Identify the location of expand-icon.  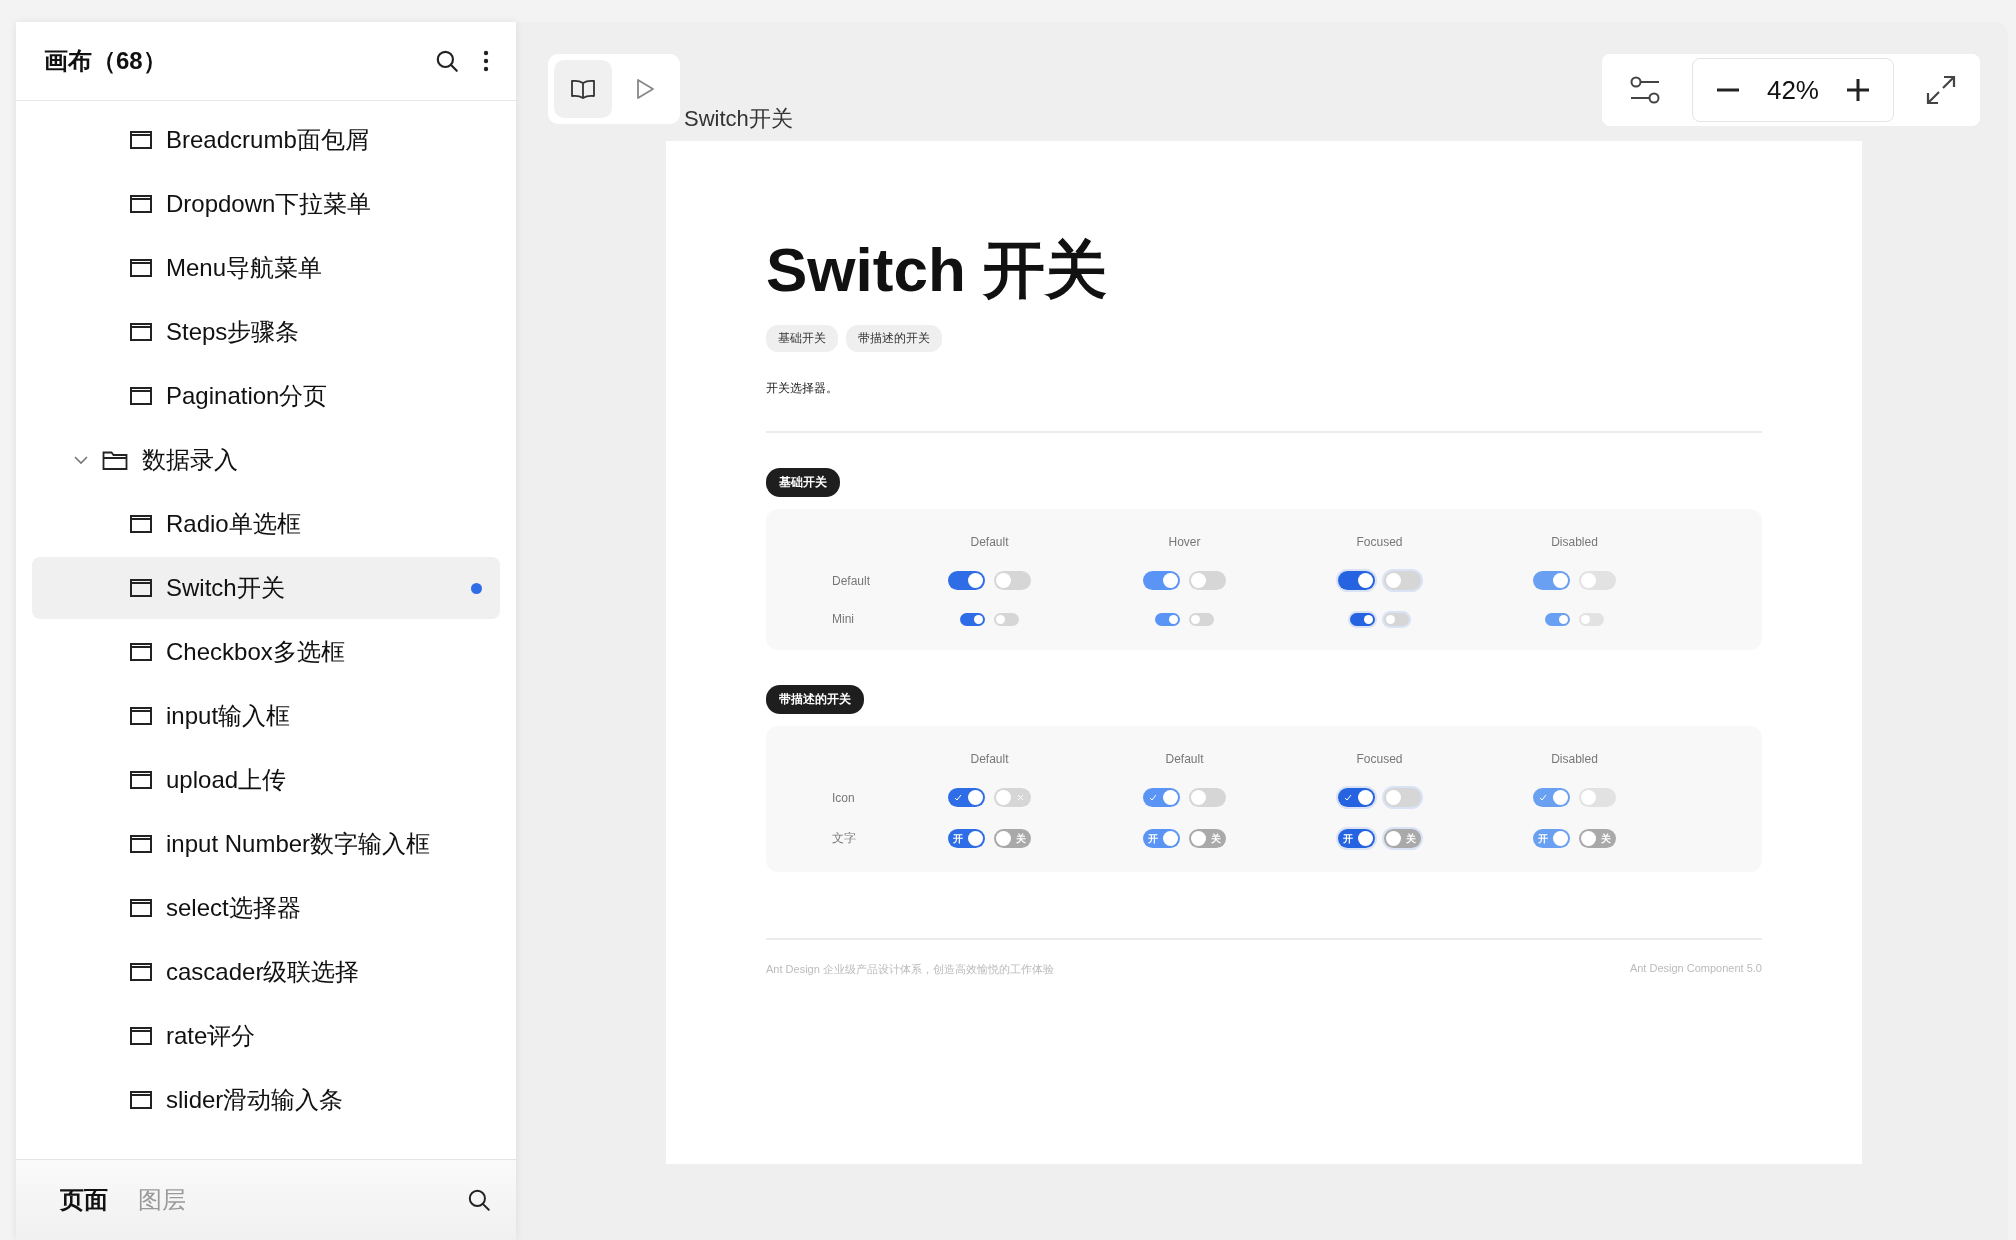
(1941, 90).